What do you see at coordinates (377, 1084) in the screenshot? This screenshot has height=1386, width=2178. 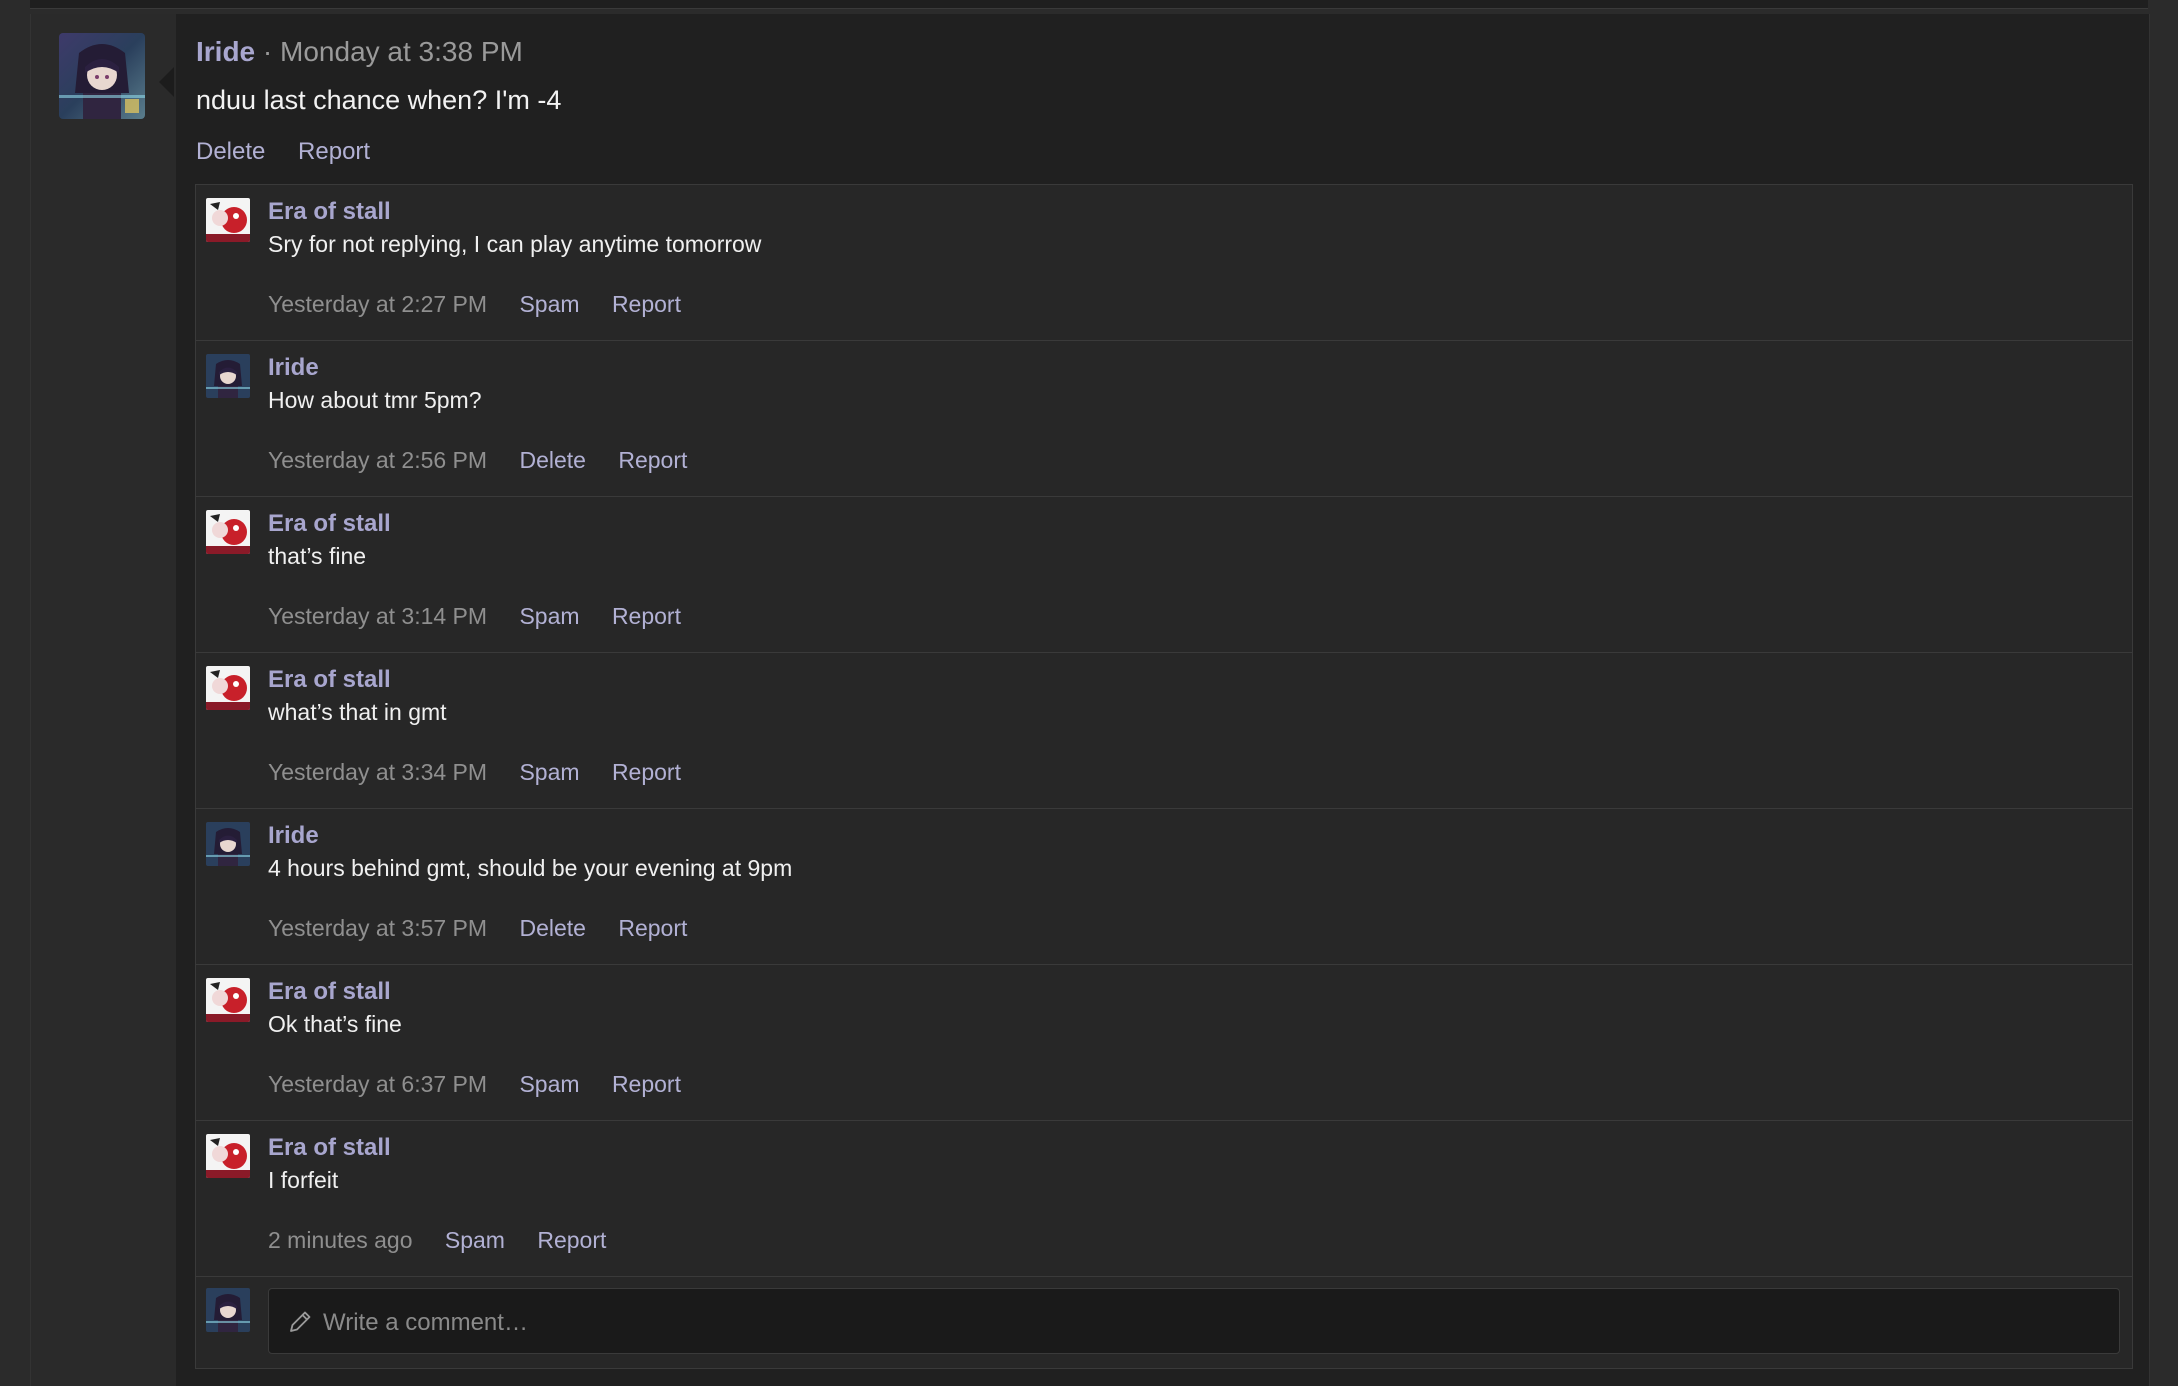 I see `comment-time: Yesterday at 6:37 PM` at bounding box center [377, 1084].